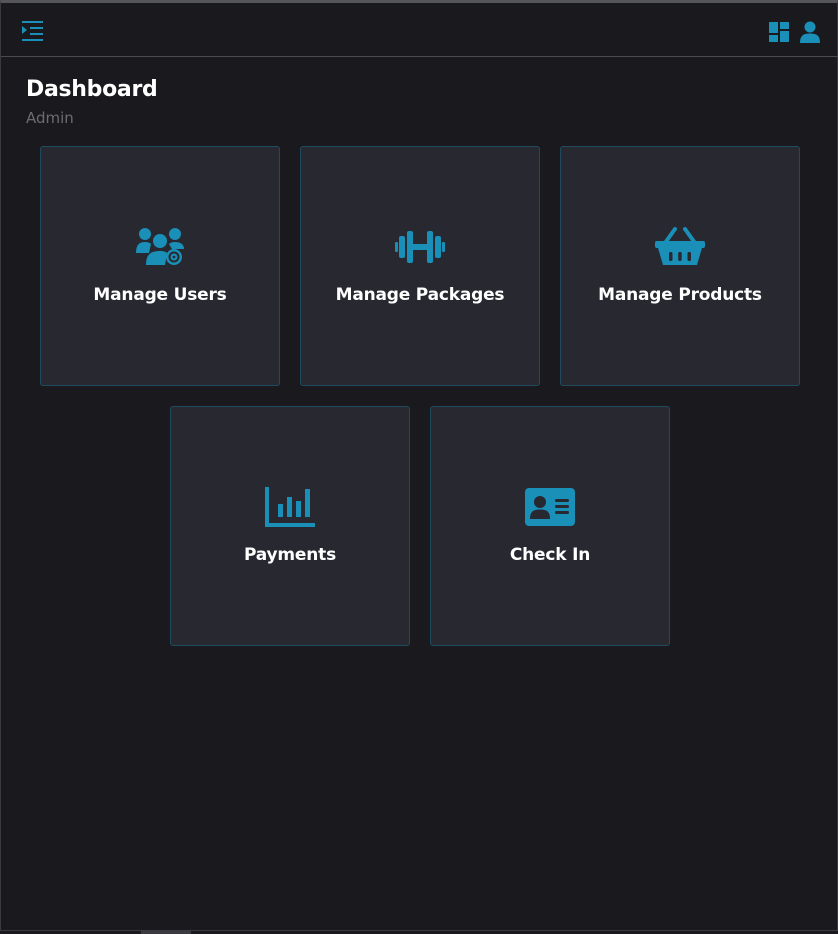 The height and width of the screenshot is (934, 838). I want to click on card-label: Manage Packages, so click(420, 295).